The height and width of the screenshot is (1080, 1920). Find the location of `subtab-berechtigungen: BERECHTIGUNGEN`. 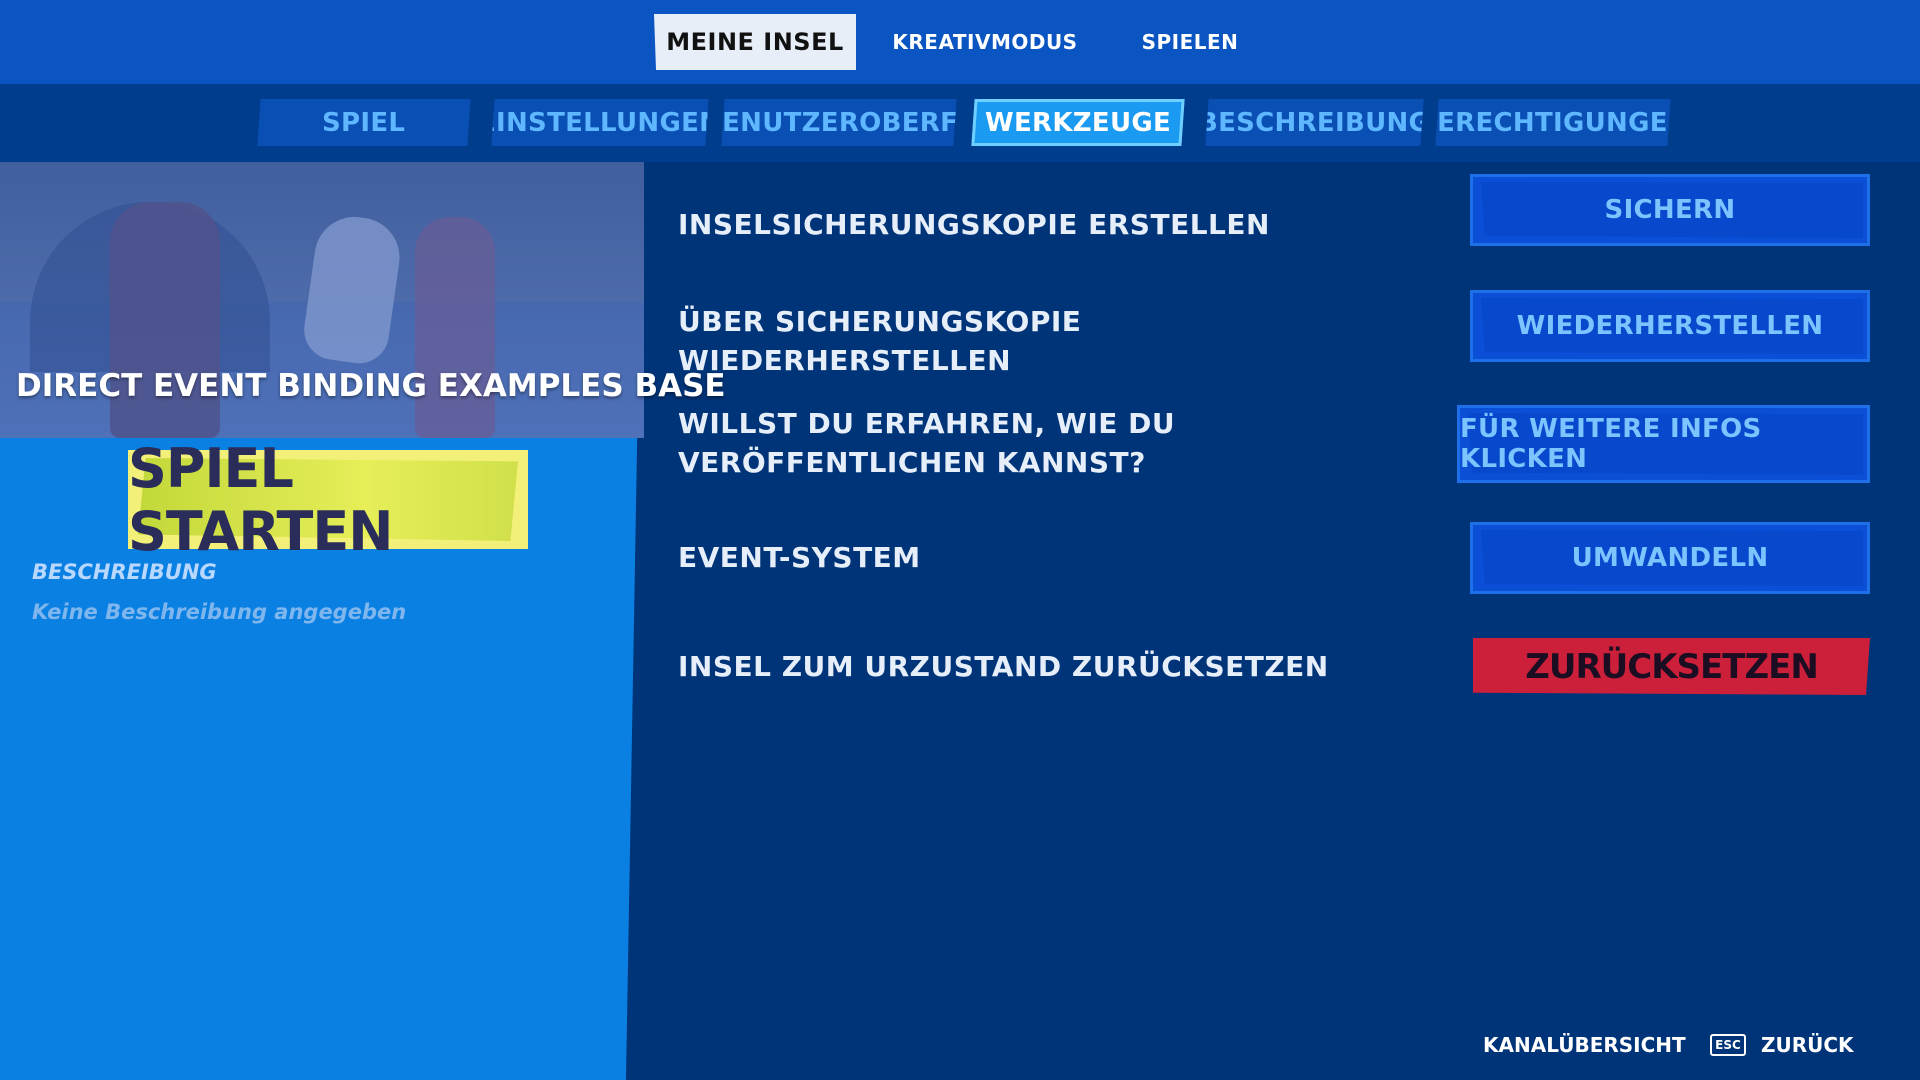

subtab-berechtigungen: BERECHTIGUNGEN is located at coordinates (1553, 122).